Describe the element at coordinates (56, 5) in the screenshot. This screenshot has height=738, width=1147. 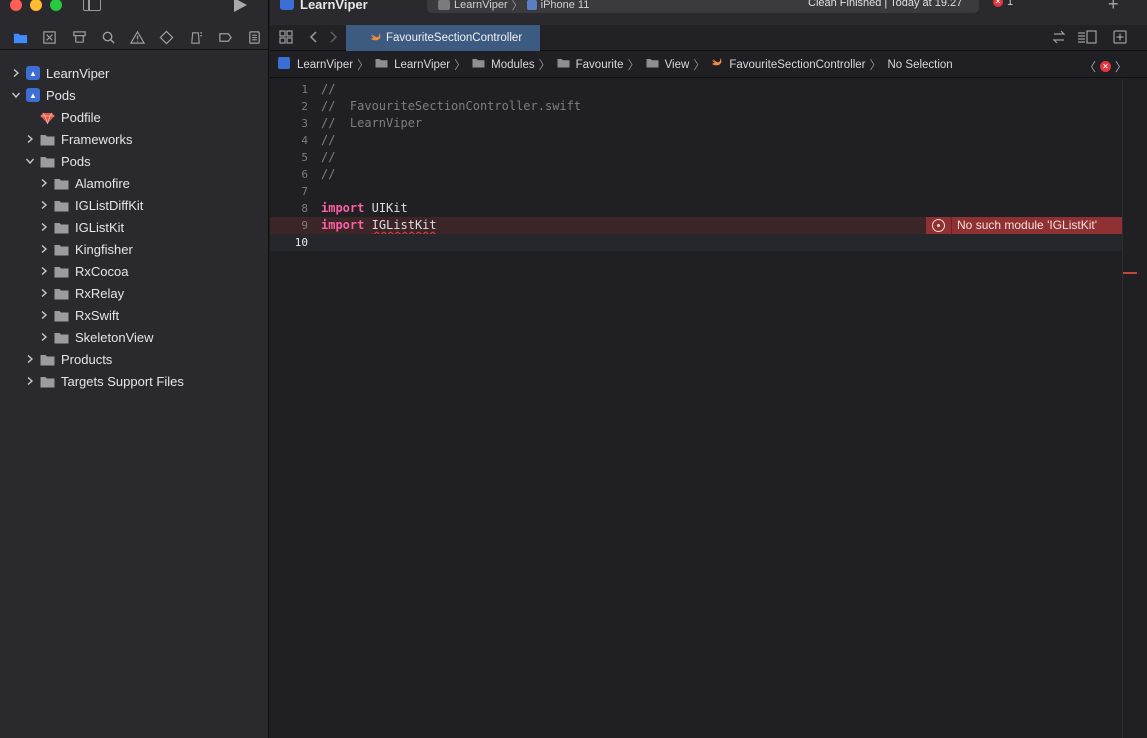
I see `zoom-button` at that location.